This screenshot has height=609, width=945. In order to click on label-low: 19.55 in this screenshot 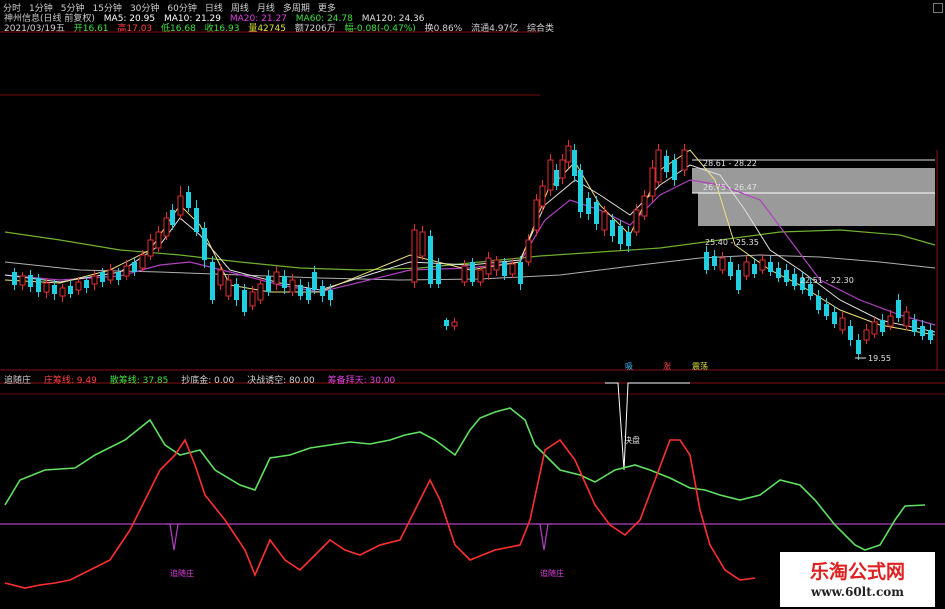, I will do `click(879, 358)`.